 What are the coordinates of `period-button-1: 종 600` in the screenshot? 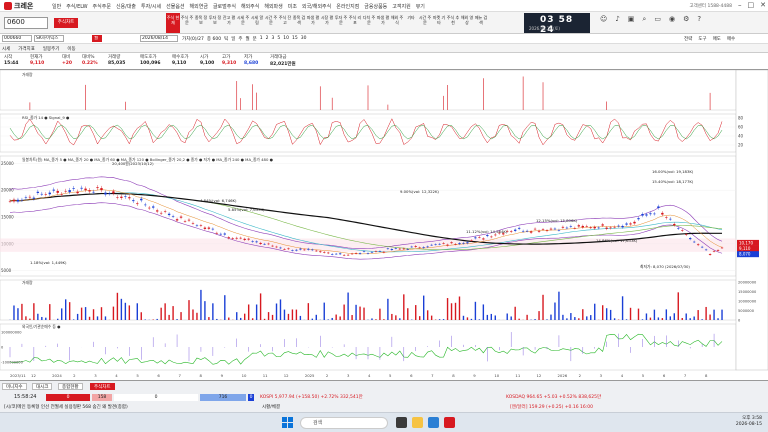 It's located at (214, 39).